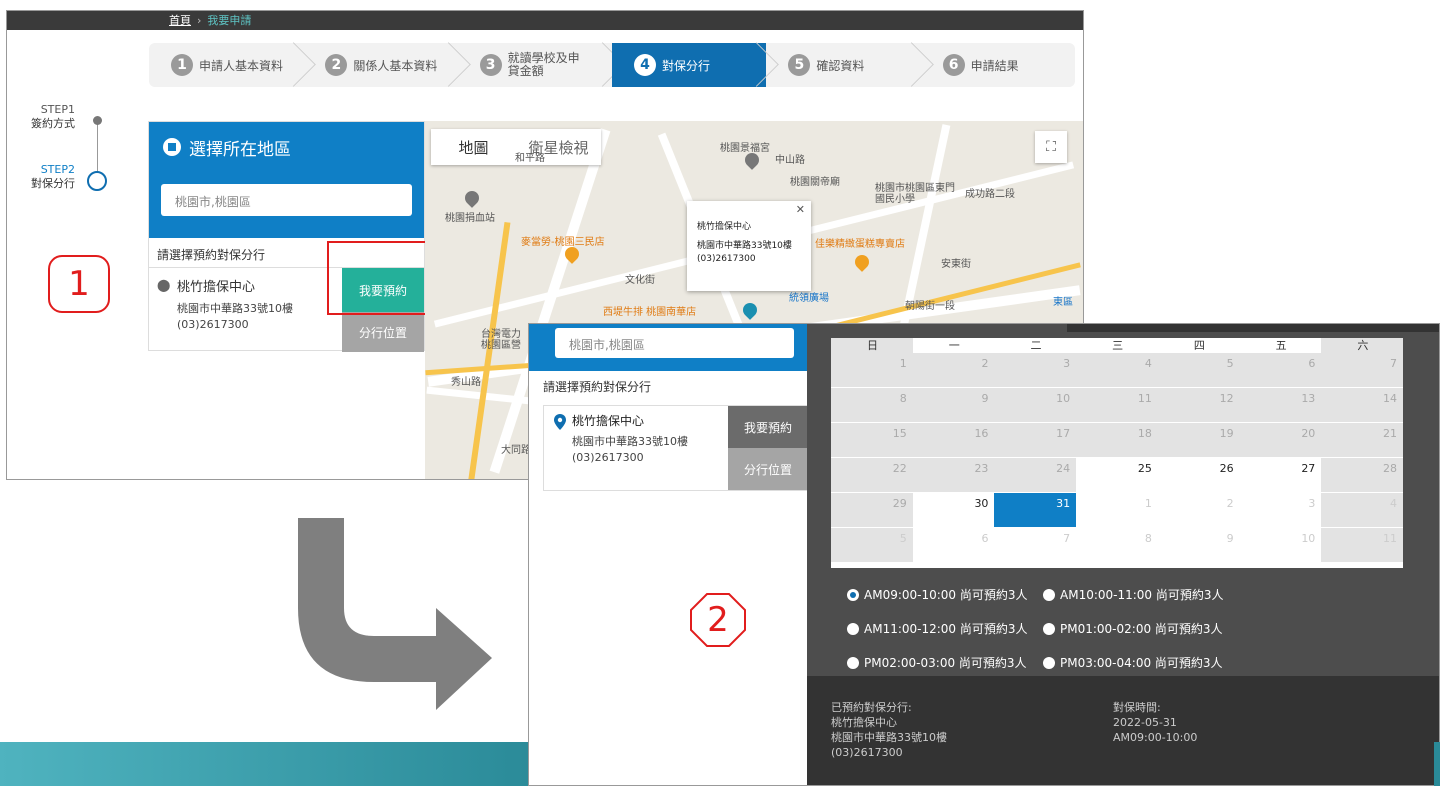  What do you see at coordinates (867, 752) in the screenshot?
I see `summary-branch-phone: (03)2617300` at bounding box center [867, 752].